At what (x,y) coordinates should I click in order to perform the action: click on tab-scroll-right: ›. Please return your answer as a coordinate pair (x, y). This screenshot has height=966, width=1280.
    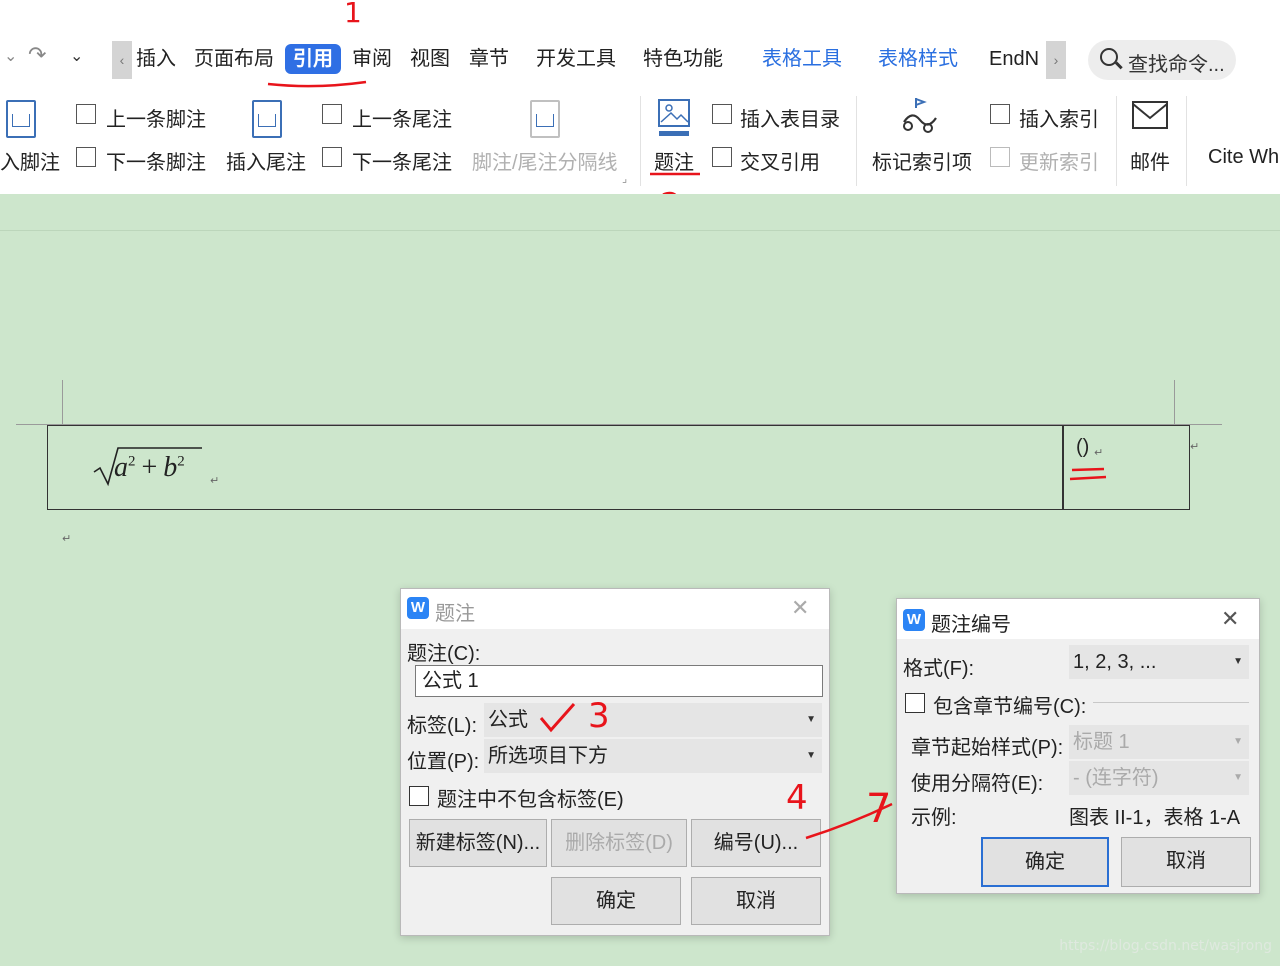
    Looking at the image, I should click on (1056, 60).